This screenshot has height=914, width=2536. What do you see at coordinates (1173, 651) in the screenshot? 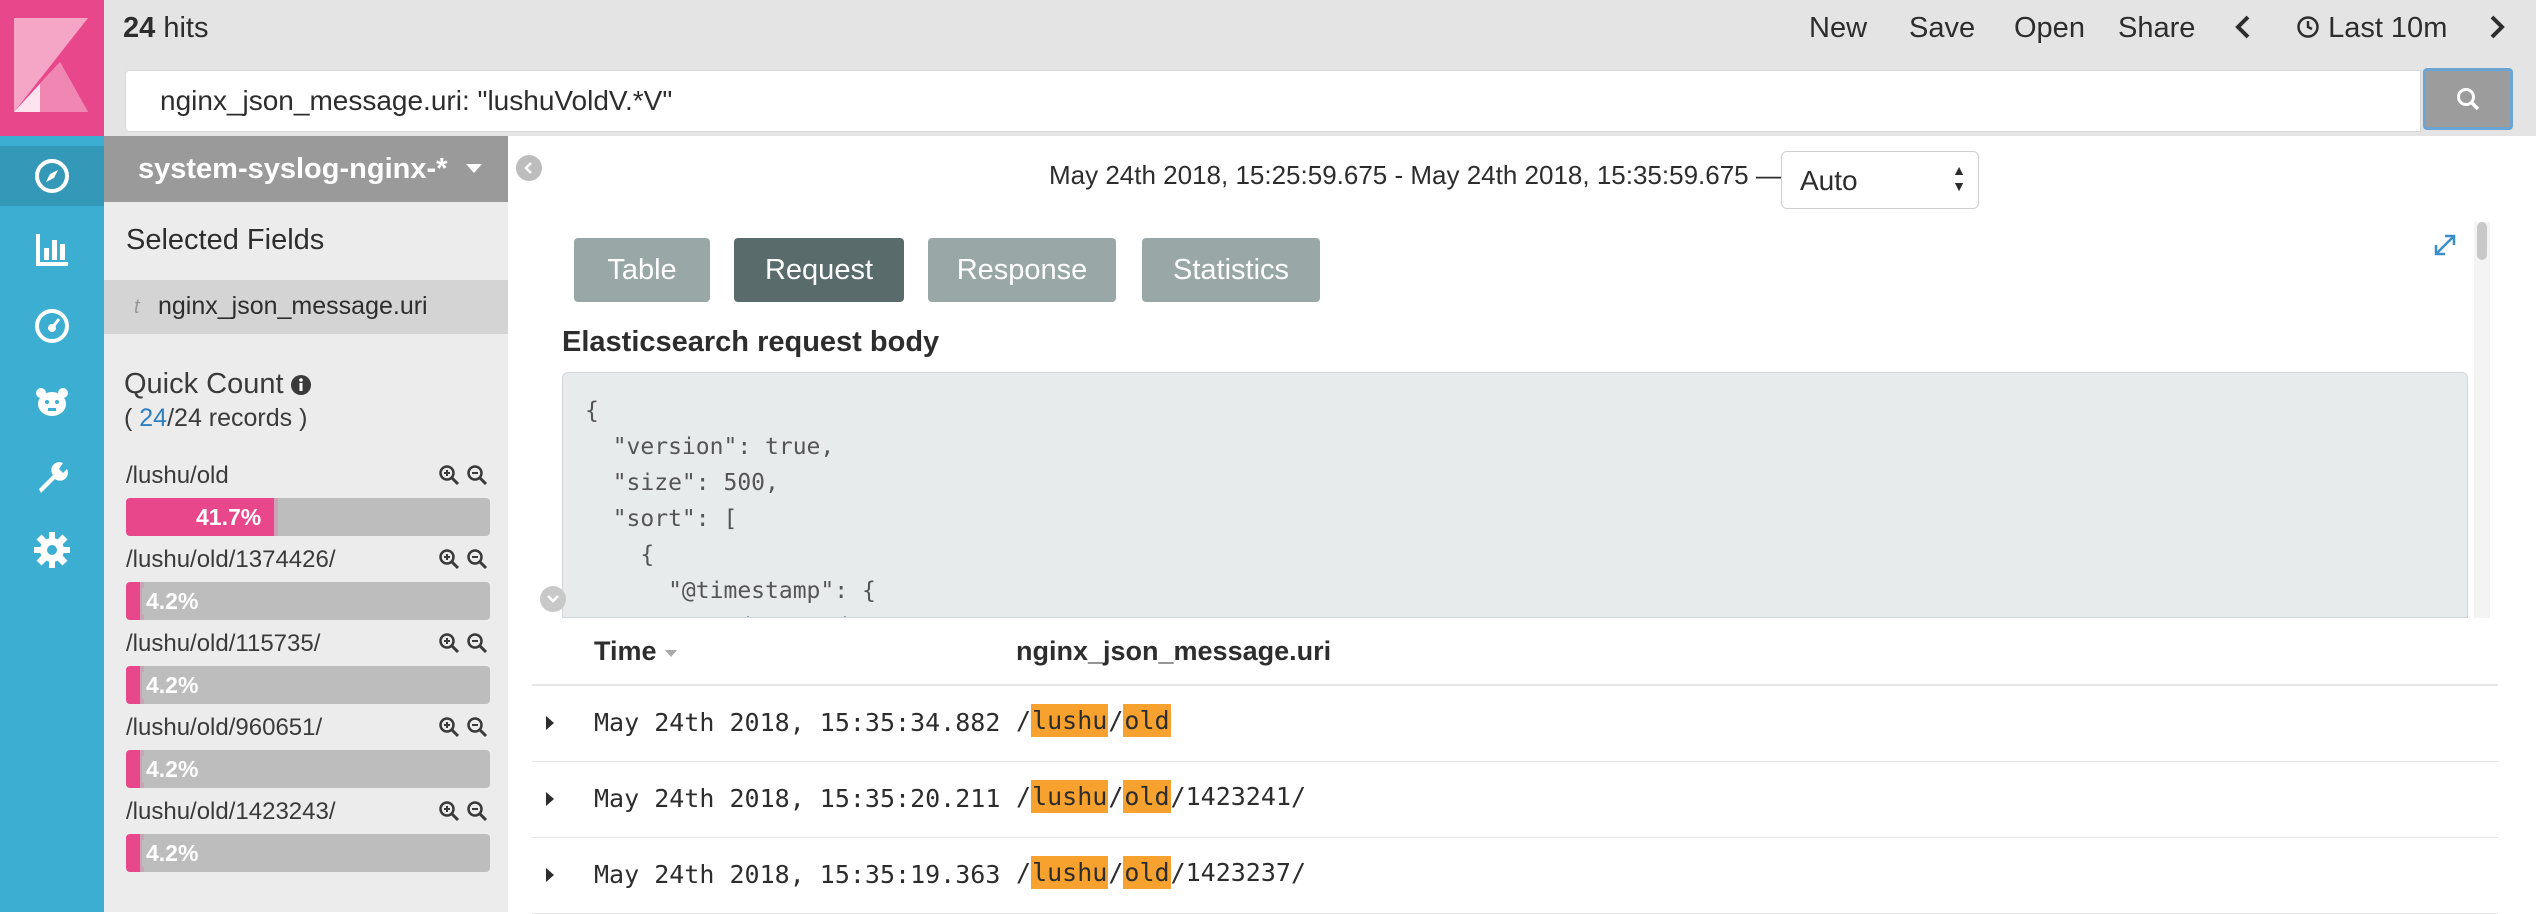
I see `column-header-uri: nginx_json_message.uri` at bounding box center [1173, 651].